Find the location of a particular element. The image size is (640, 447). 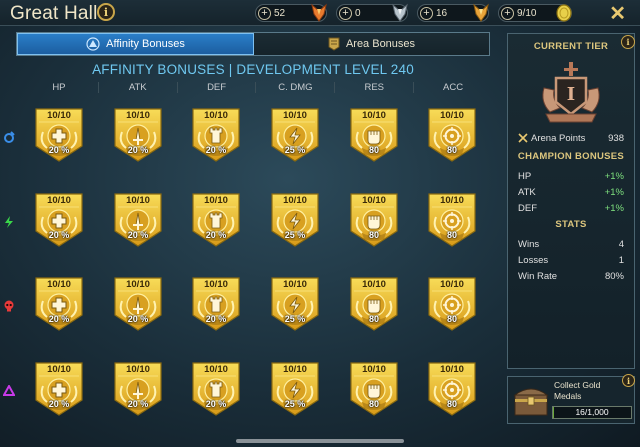

resource-energy: + 52 is located at coordinates (291, 12).